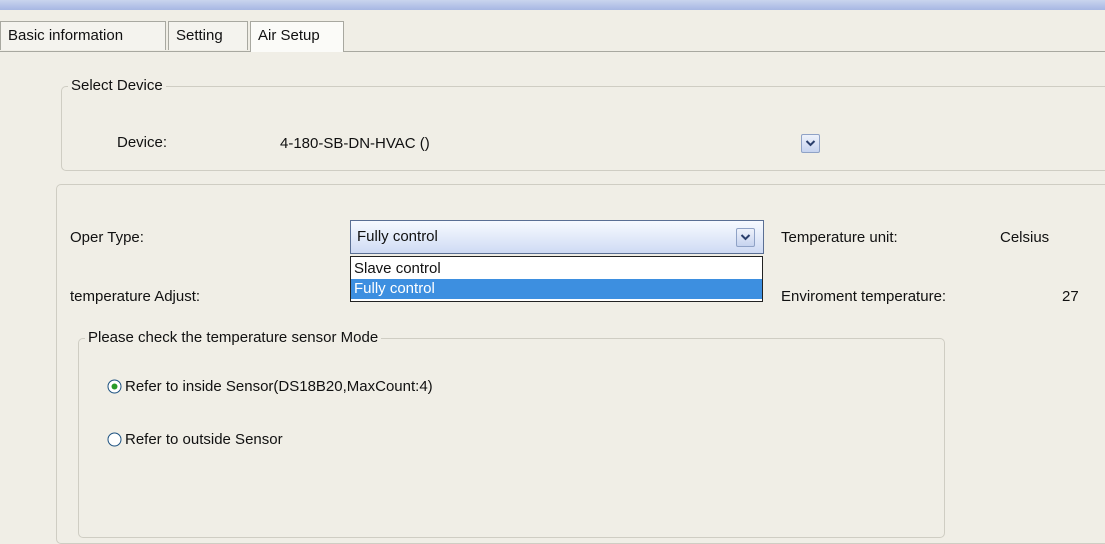 The image size is (1105, 544). Describe the element at coordinates (1025, 237) in the screenshot. I see `temperature-unit-value: Celsius` at that location.